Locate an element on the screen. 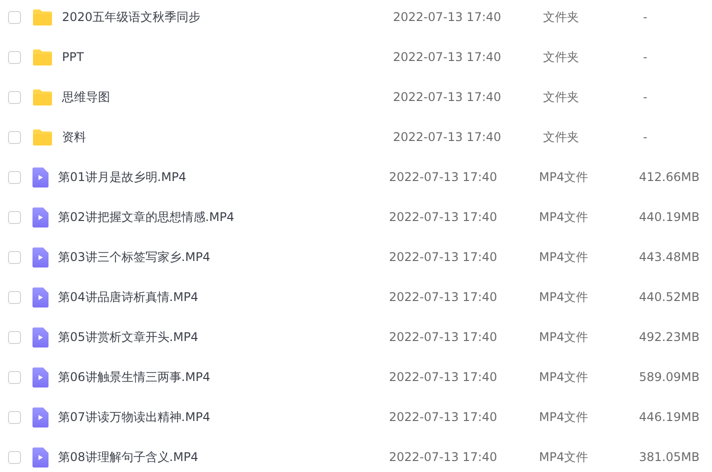  file-size: 440.52MB is located at coordinates (669, 297).